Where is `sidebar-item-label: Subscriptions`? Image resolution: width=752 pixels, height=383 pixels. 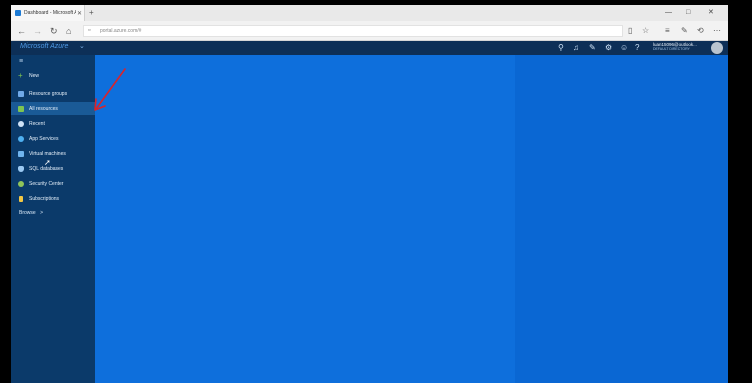 sidebar-item-label: Subscriptions is located at coordinates (44, 198).